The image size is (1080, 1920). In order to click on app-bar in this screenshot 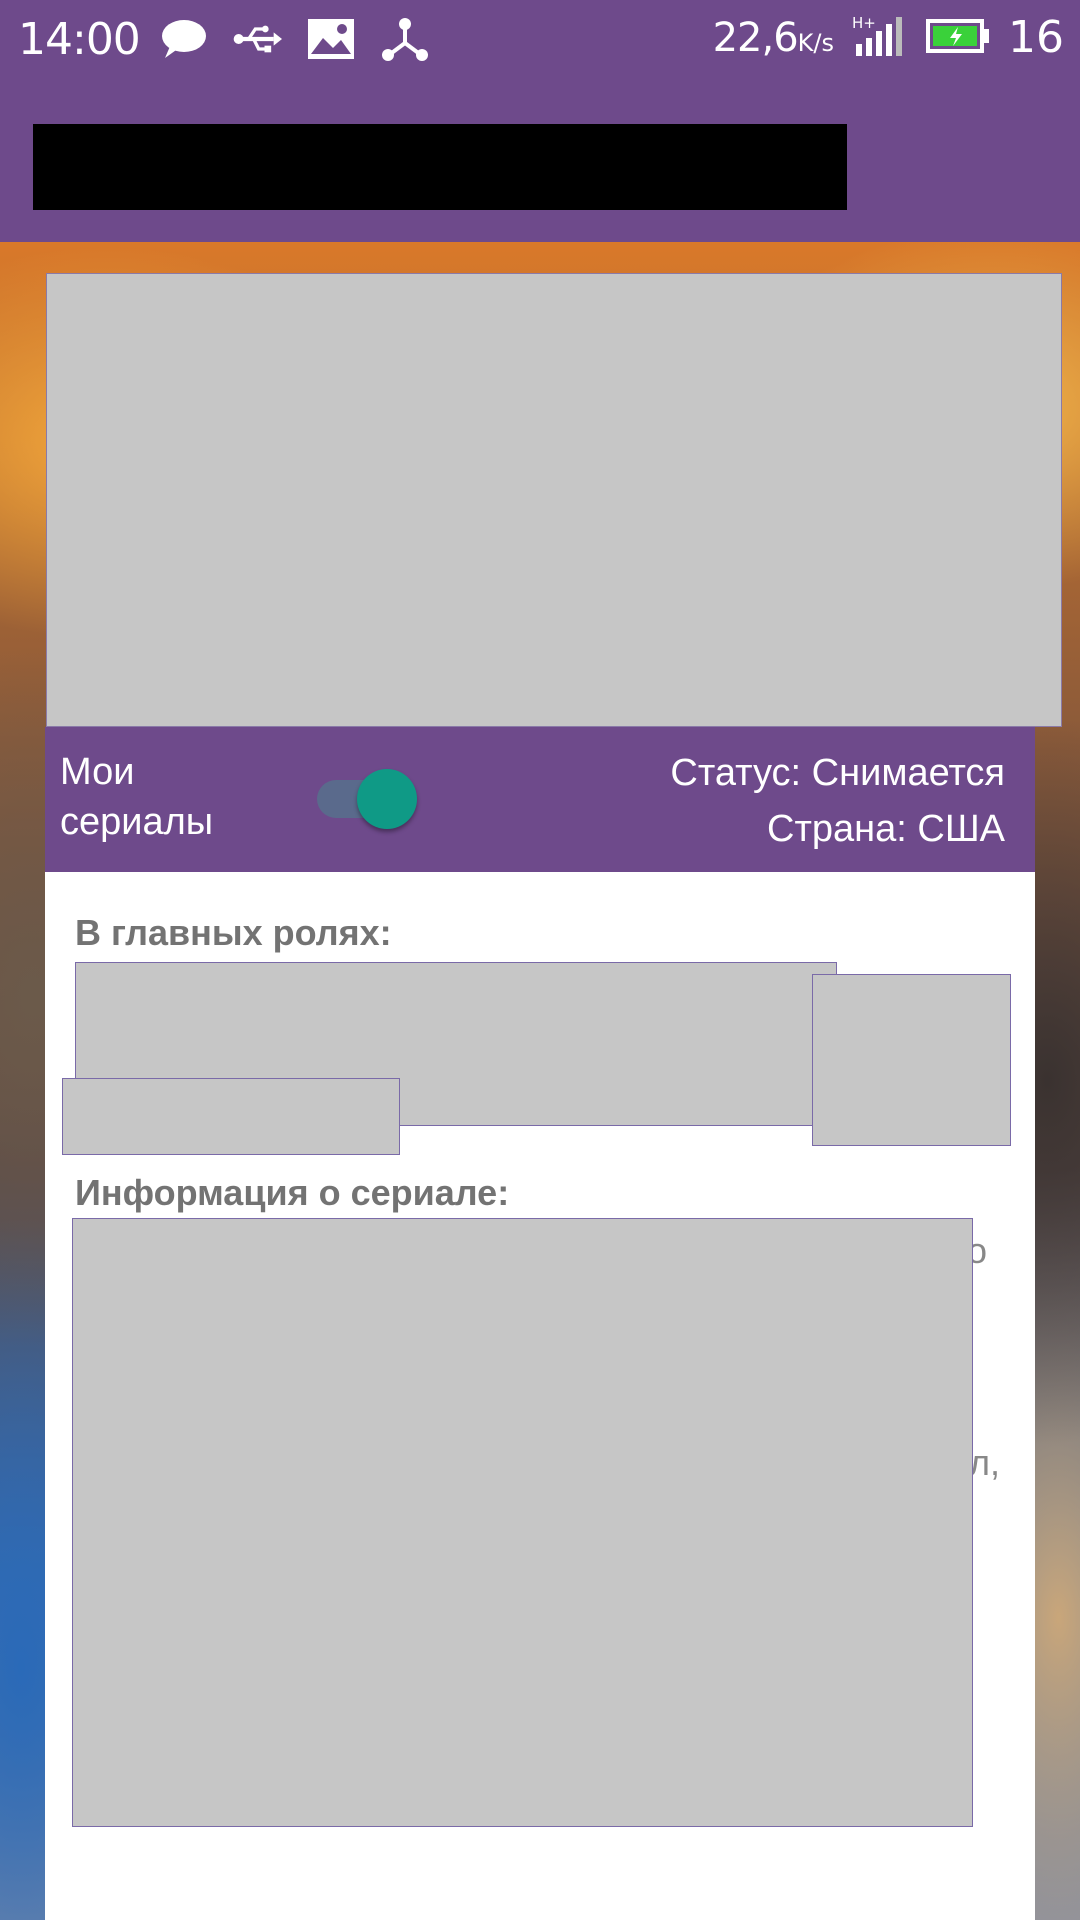, I will do `click(540, 160)`.